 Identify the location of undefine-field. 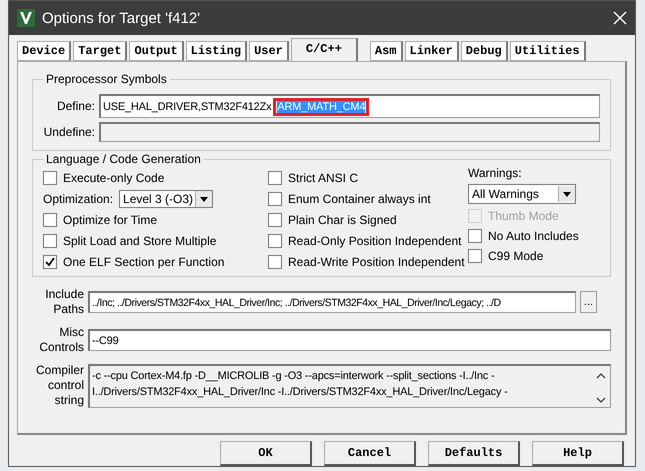
(349, 132).